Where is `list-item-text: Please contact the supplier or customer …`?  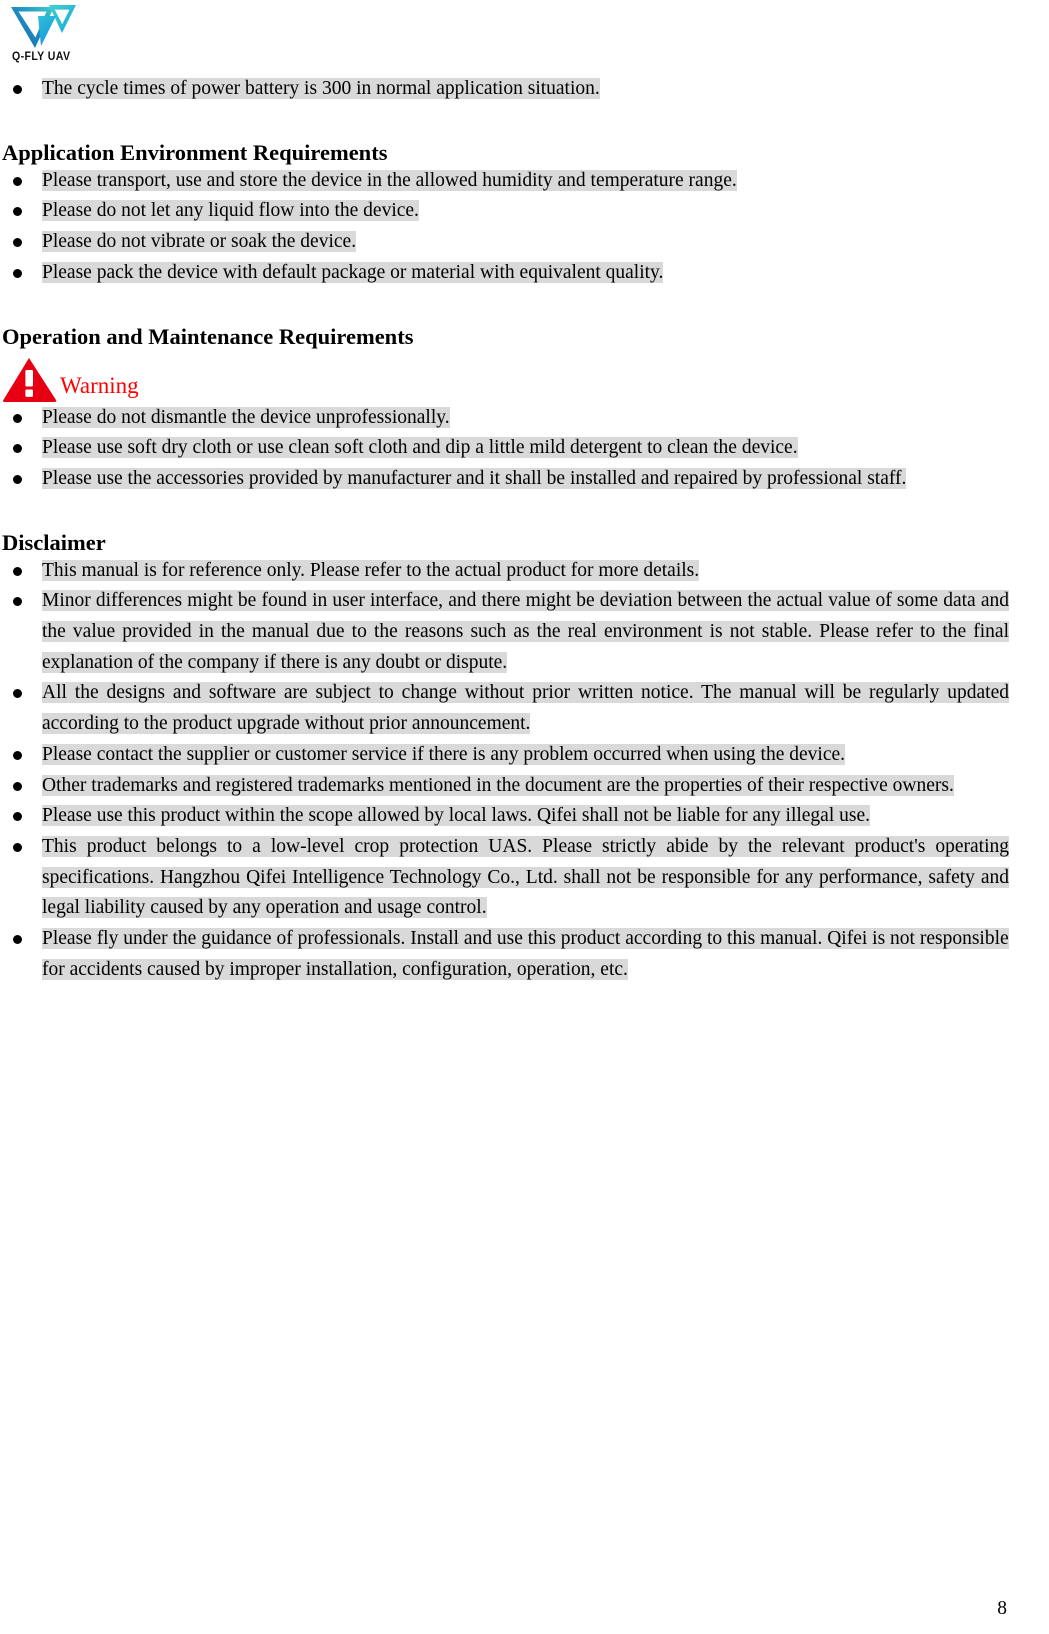
list-item-text: Please contact the supplier or customer … is located at coordinates (444, 754).